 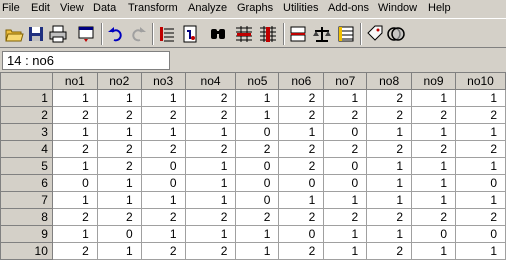 I want to click on menu-window: Window, so click(x=397, y=8).